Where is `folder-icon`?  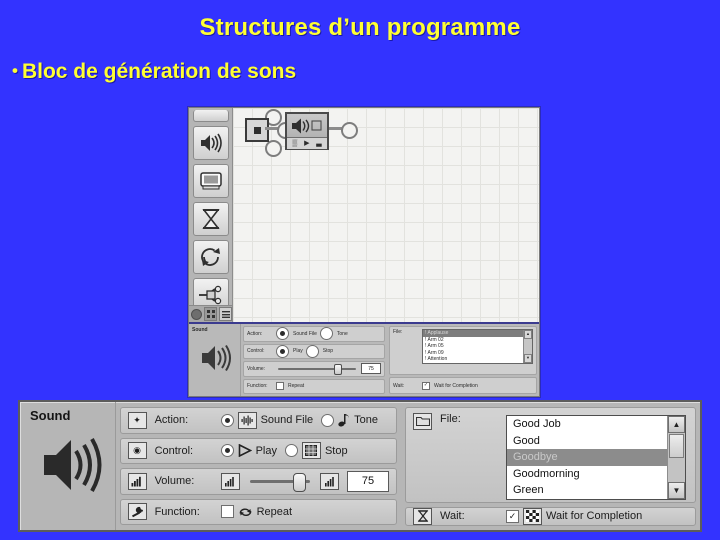 folder-icon is located at coordinates (422, 421).